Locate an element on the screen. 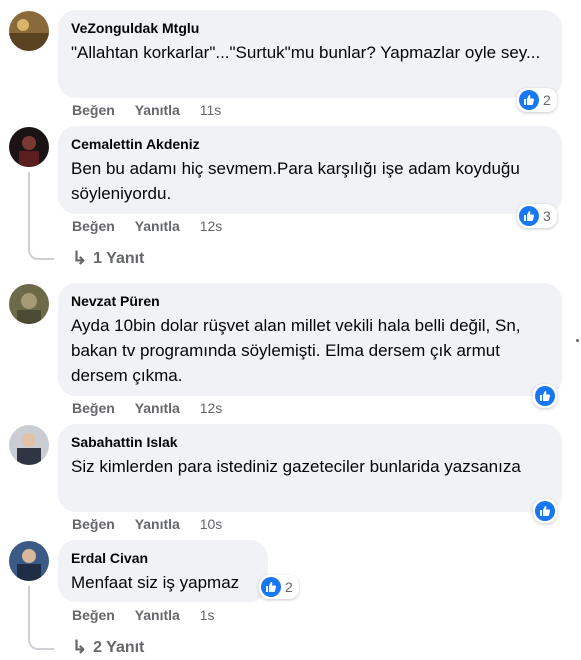  commenter-name: Cemalettin Akdeniz is located at coordinates (310, 144).